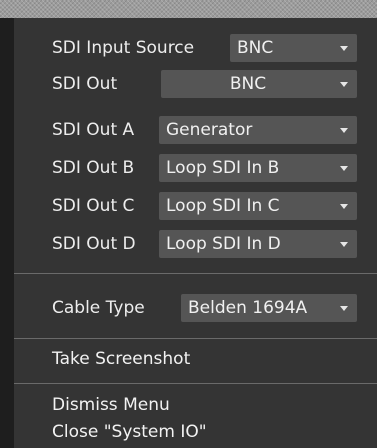 Image resolution: width=377 pixels, height=448 pixels. Describe the element at coordinates (255, 48) in the screenshot. I see `sdi-input-source-value: BNC` at that location.